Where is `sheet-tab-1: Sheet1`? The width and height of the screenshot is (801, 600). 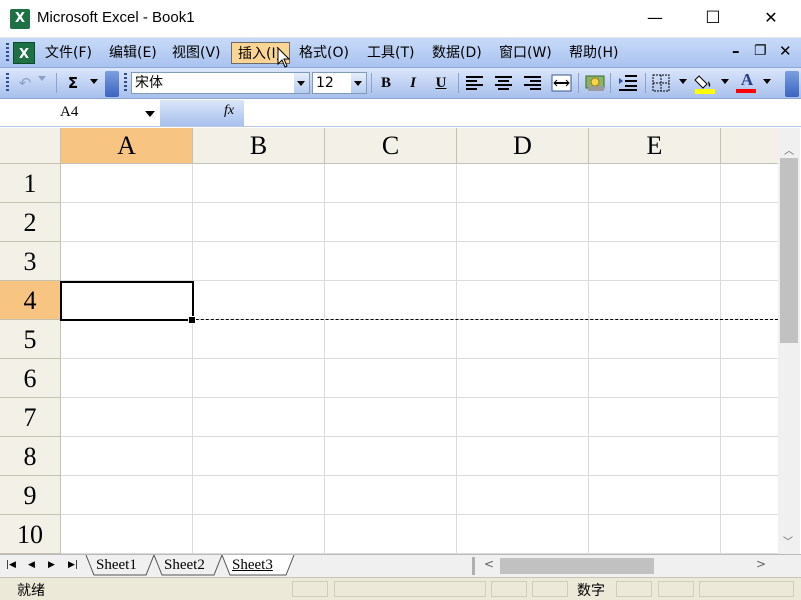
sheet-tab-1: Sheet1 is located at coordinates (116, 565).